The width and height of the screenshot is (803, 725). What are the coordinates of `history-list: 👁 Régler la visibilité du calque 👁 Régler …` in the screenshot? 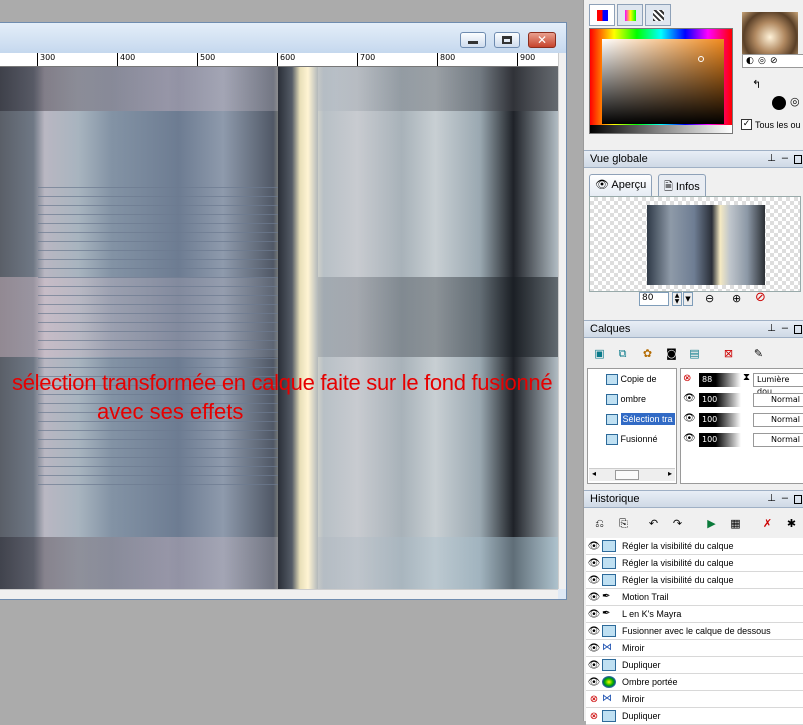 It's located at (693, 631).